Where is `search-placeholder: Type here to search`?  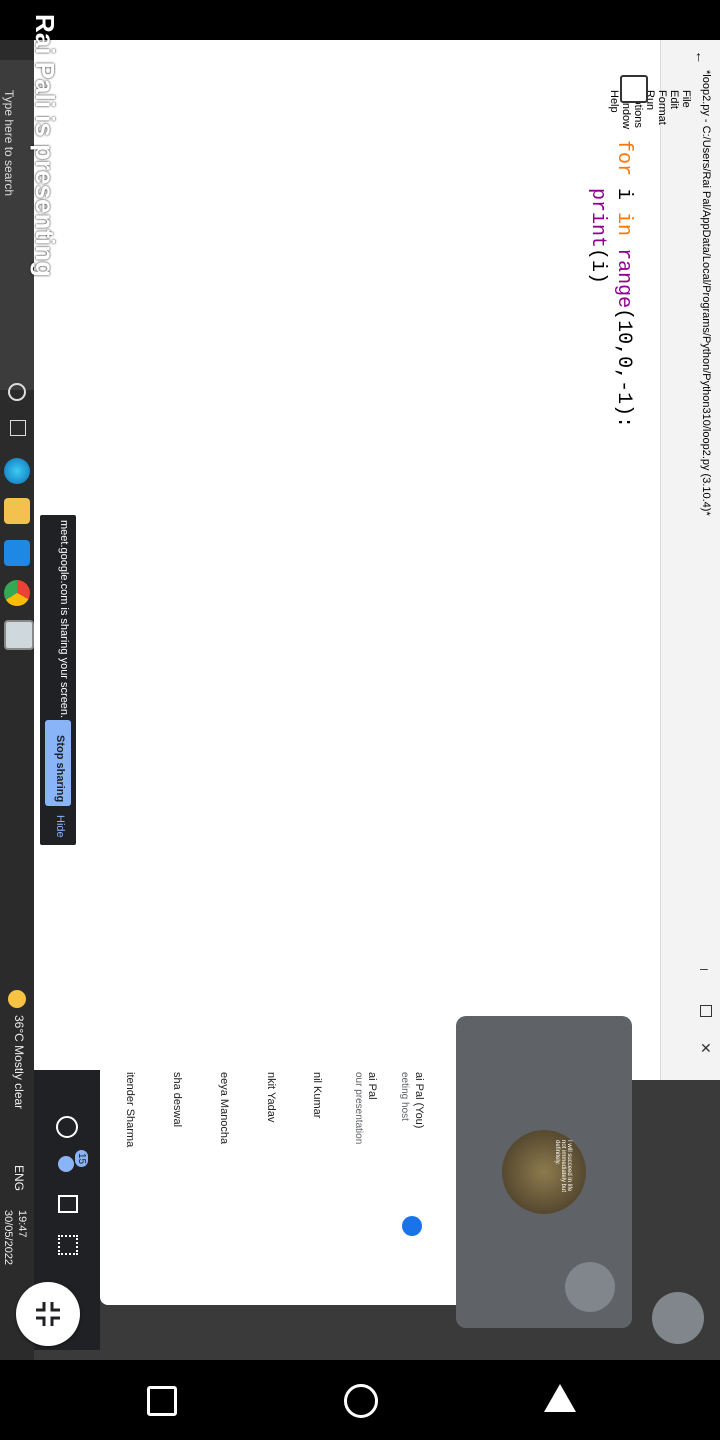 search-placeholder: Type here to search is located at coordinates (9, 143).